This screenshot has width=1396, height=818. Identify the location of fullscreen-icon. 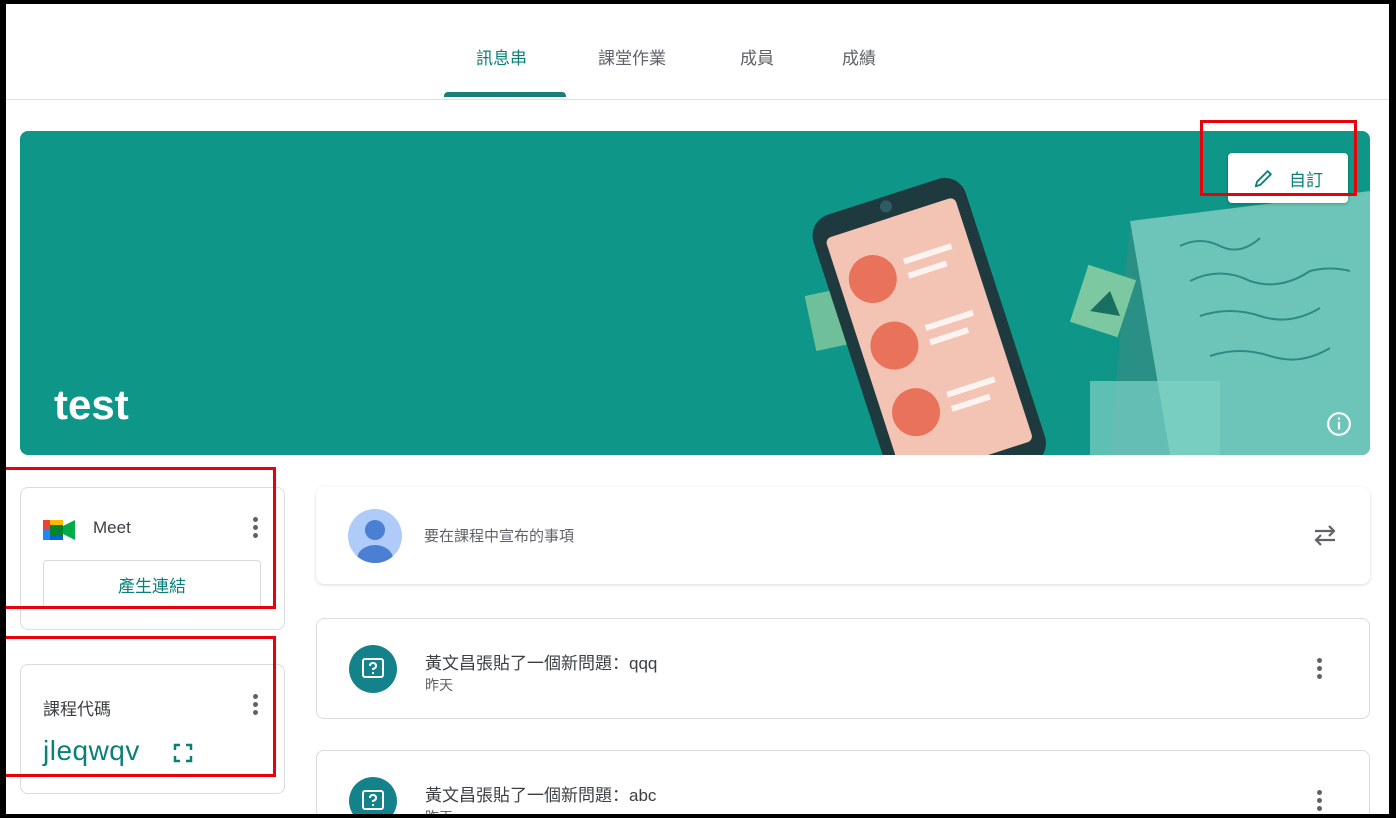
(183, 753).